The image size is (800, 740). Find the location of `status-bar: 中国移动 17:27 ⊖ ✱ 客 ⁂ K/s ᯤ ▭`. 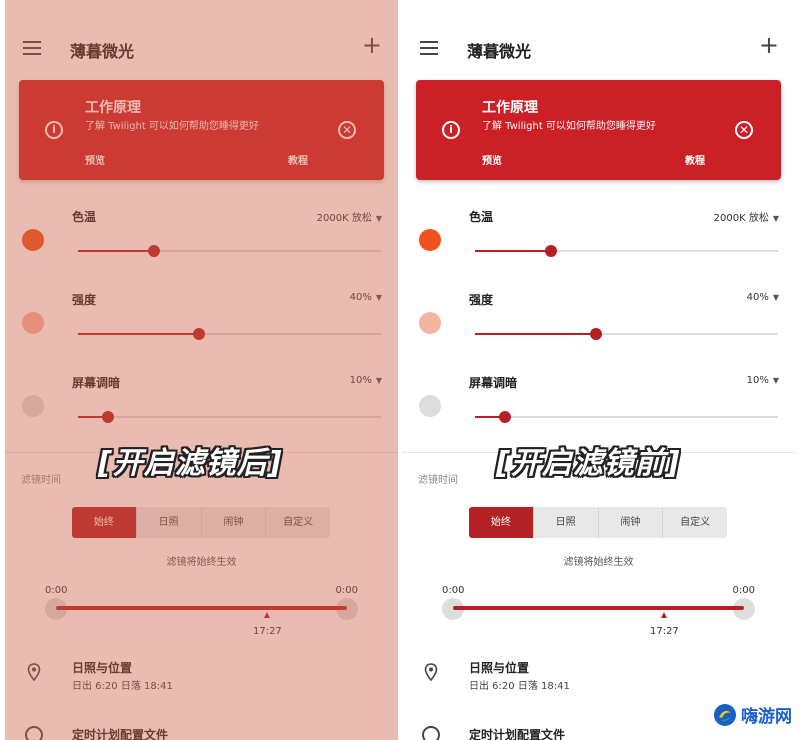

status-bar: 中国移动 17:27 ⊖ ✱ 客 ⁂ K/s ᯤ ▭ is located at coordinates (196, 6).